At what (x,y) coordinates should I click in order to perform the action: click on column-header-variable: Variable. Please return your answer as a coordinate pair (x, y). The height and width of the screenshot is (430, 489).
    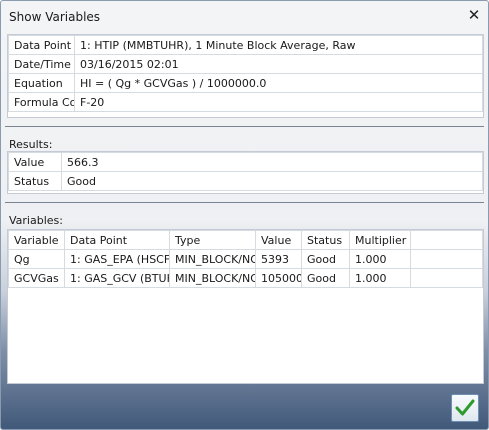
    Looking at the image, I should click on (36, 240).